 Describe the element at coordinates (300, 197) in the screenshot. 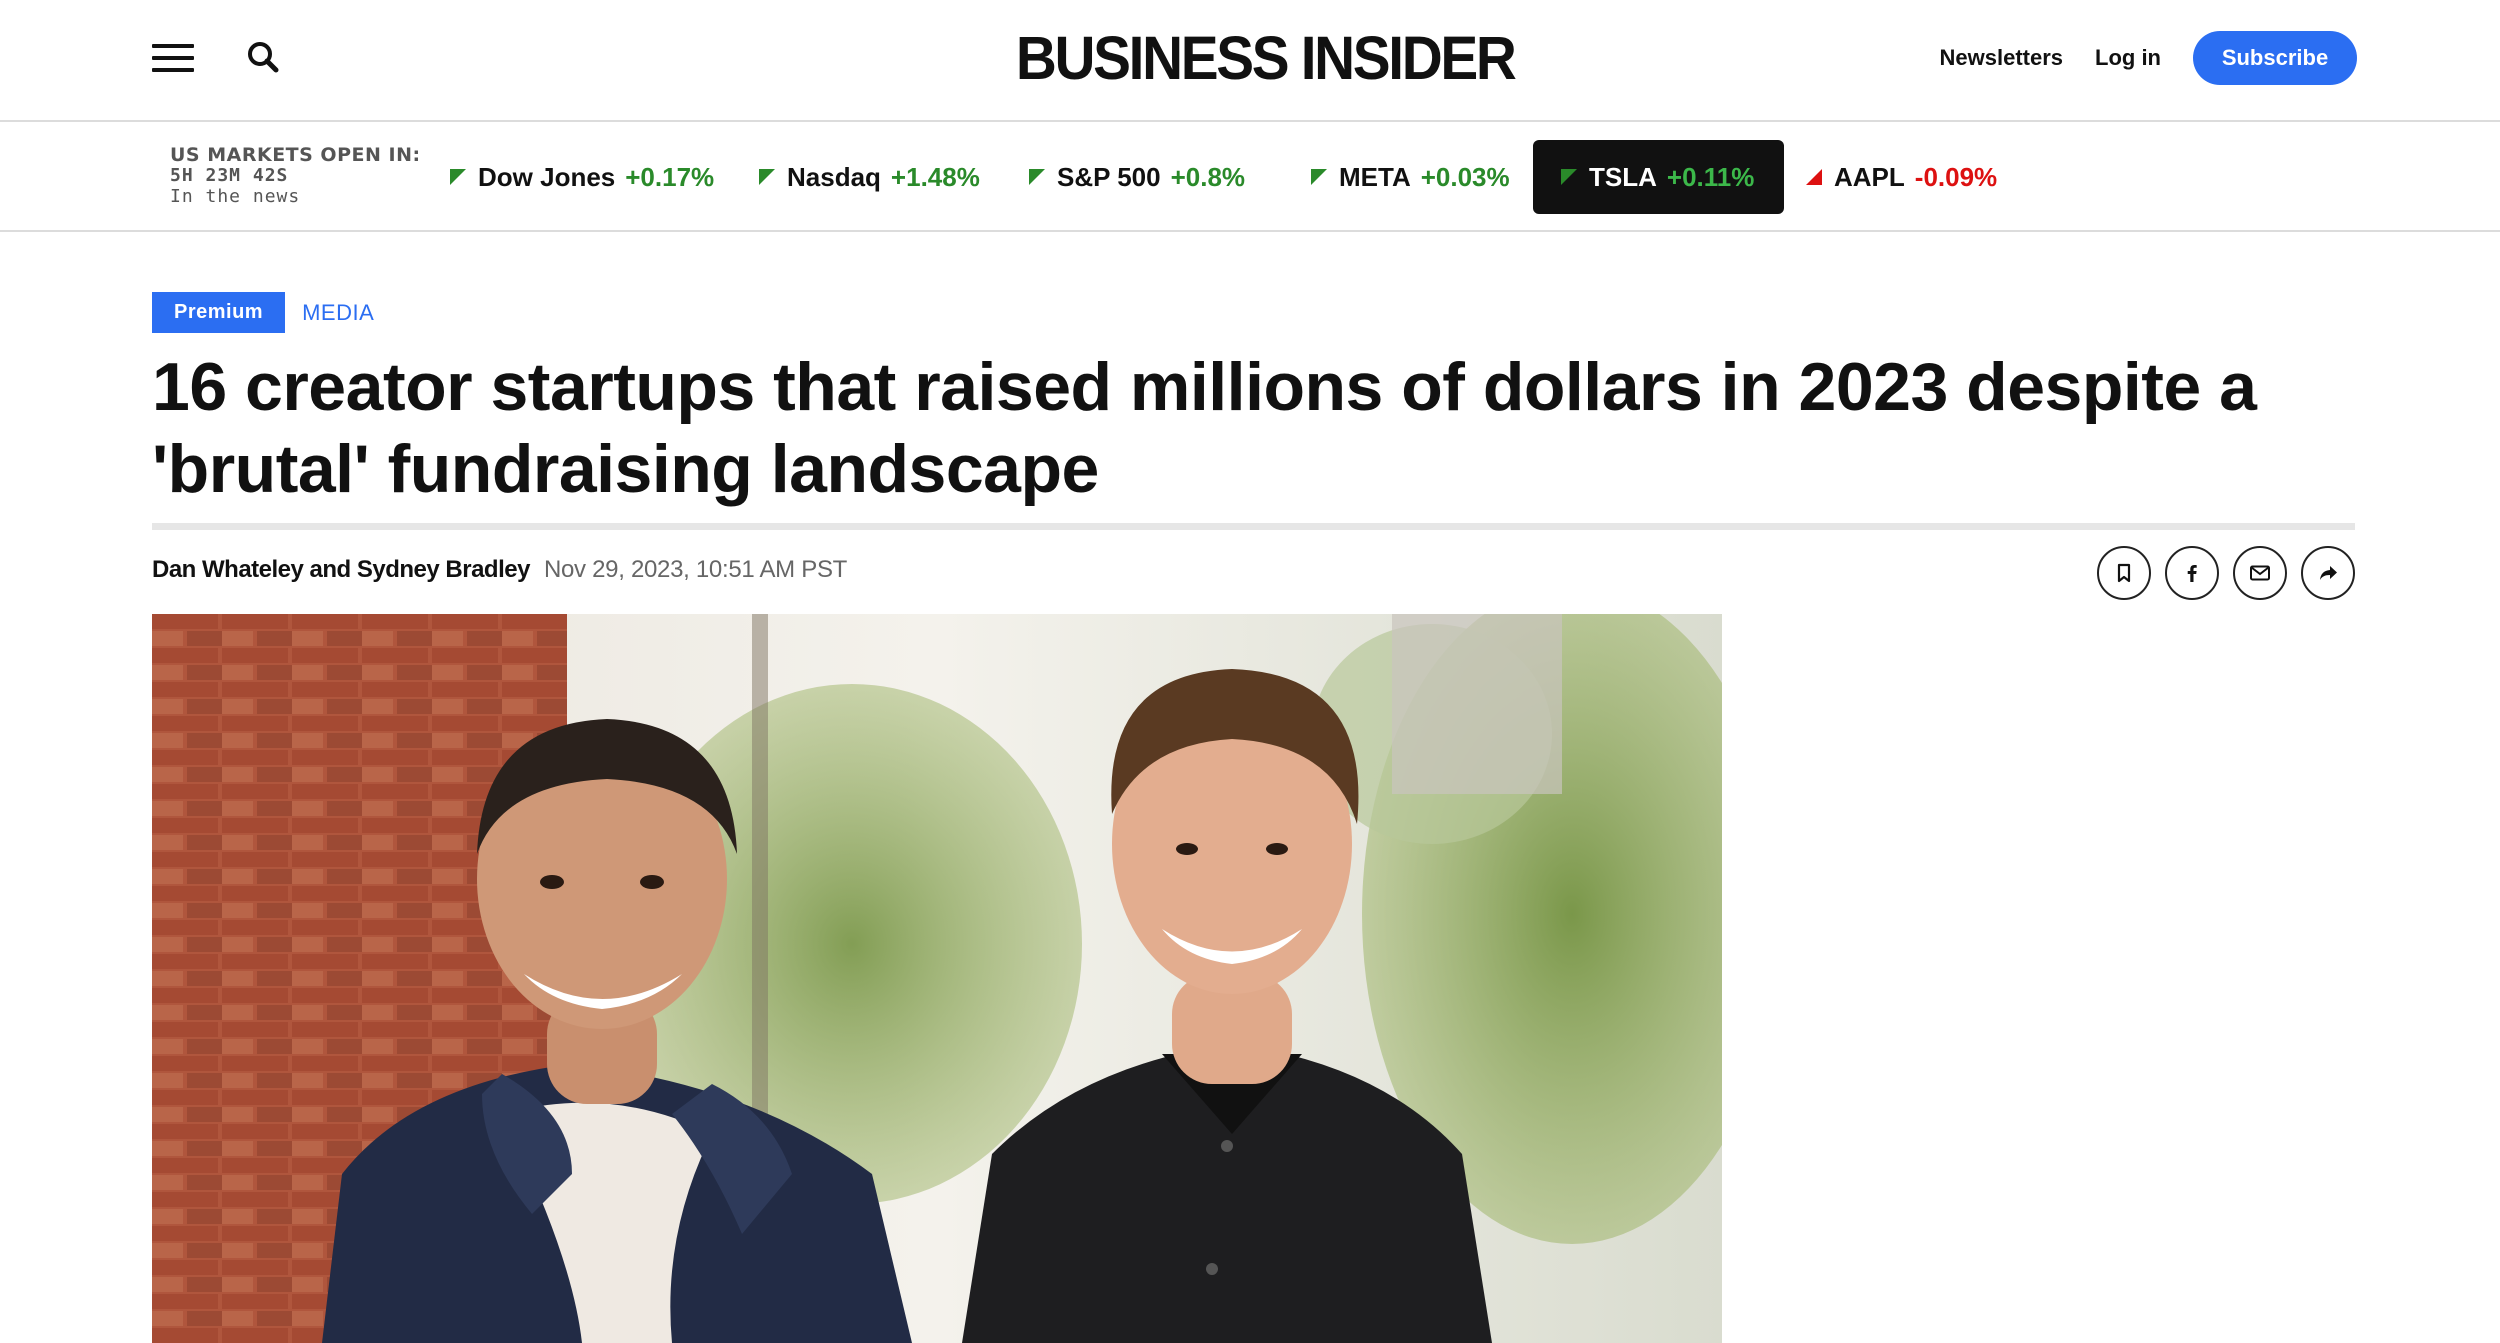

I see `in-the-news-label: In the news` at that location.